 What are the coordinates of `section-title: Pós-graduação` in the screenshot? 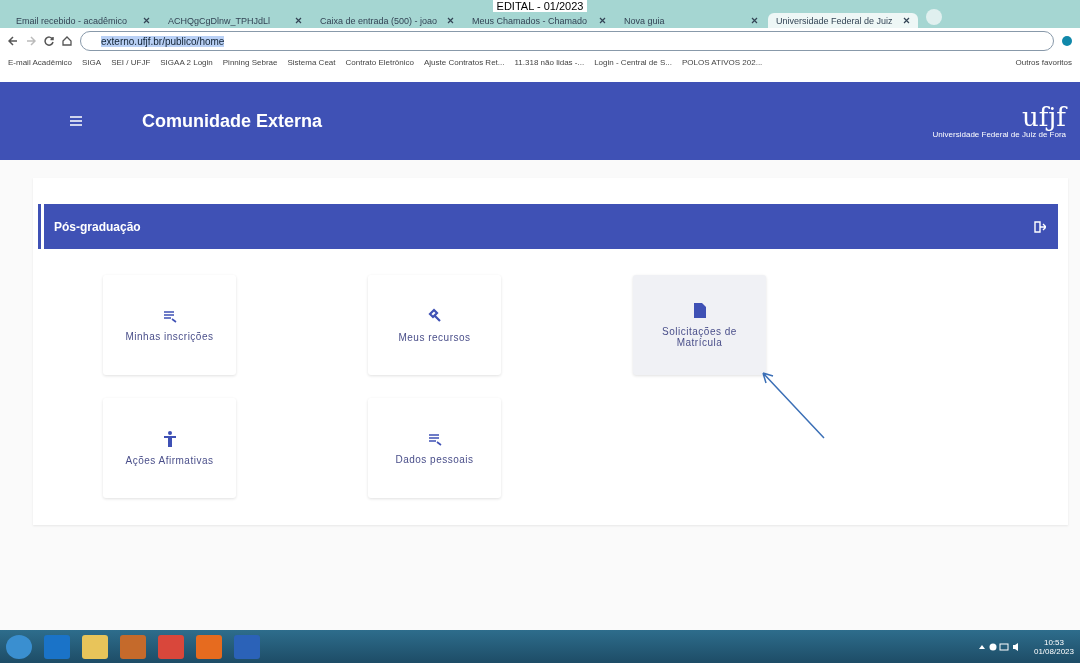 It's located at (98, 226).